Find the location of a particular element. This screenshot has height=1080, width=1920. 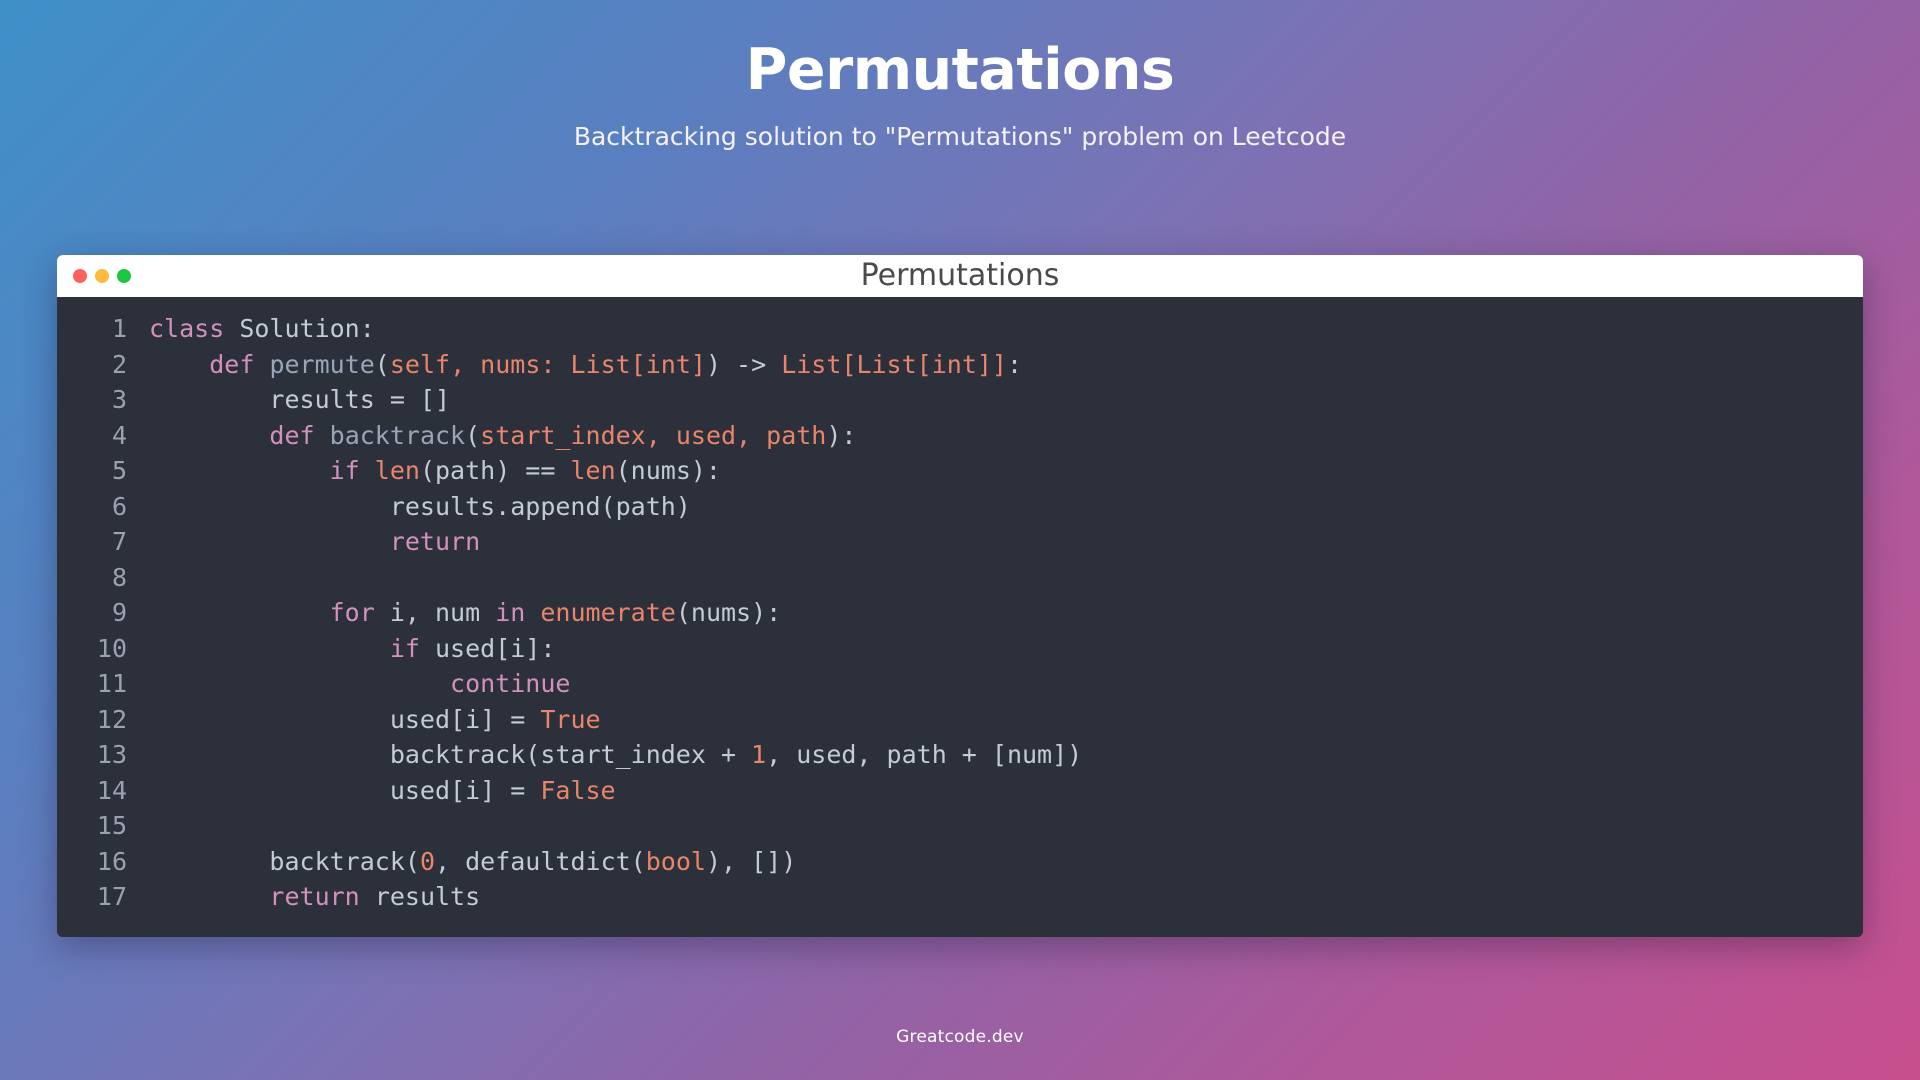

code-token: , used, path + [num]) is located at coordinates (924, 754).